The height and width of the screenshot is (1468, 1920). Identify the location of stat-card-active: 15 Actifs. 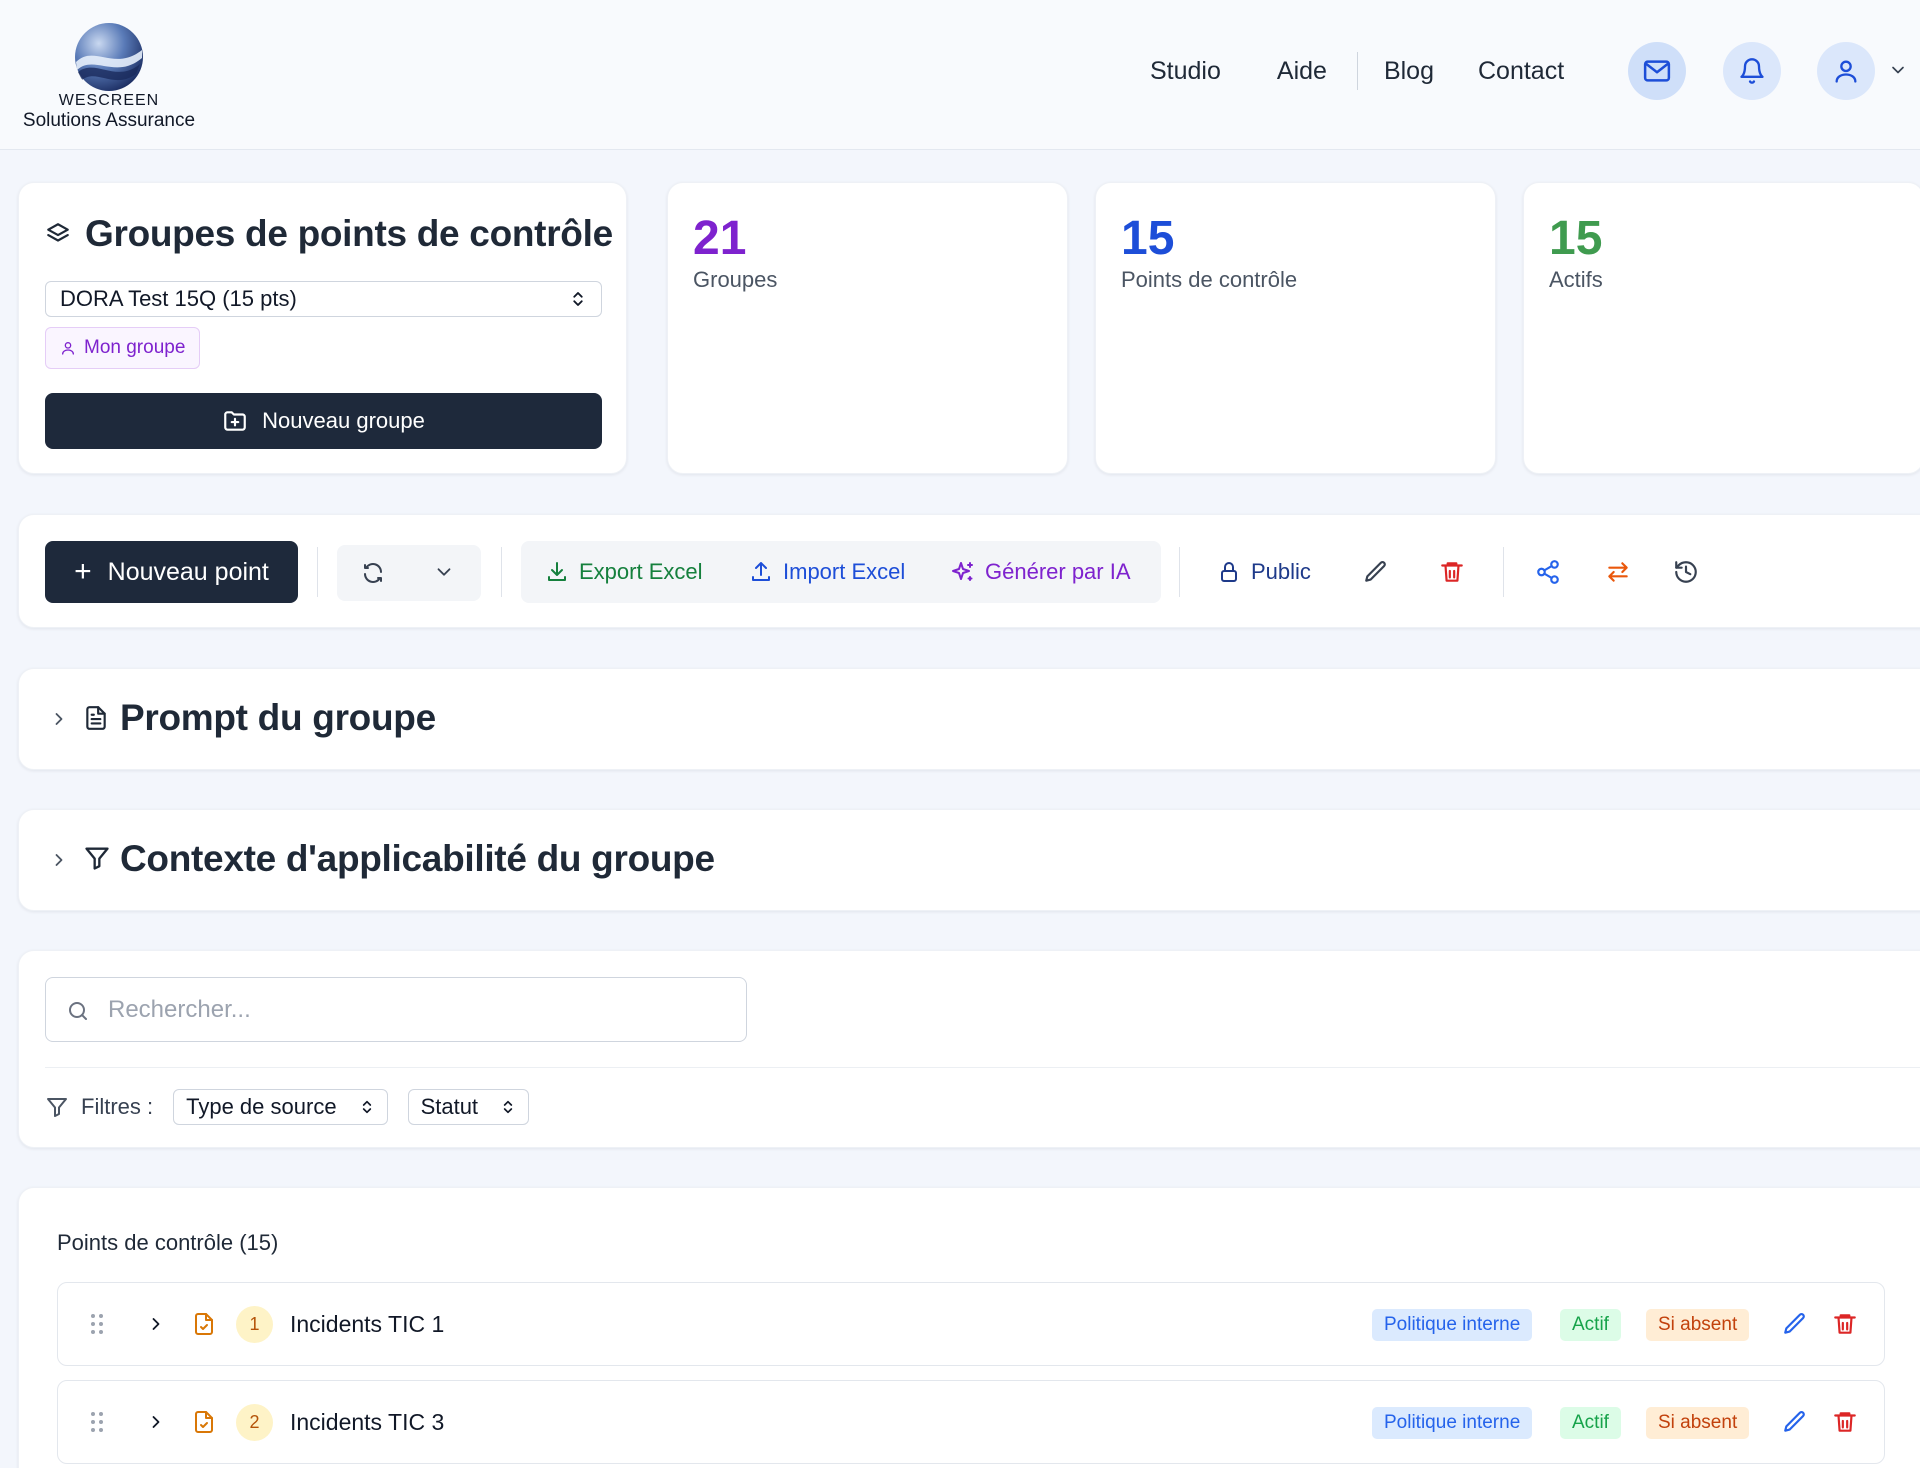
(1721, 328).